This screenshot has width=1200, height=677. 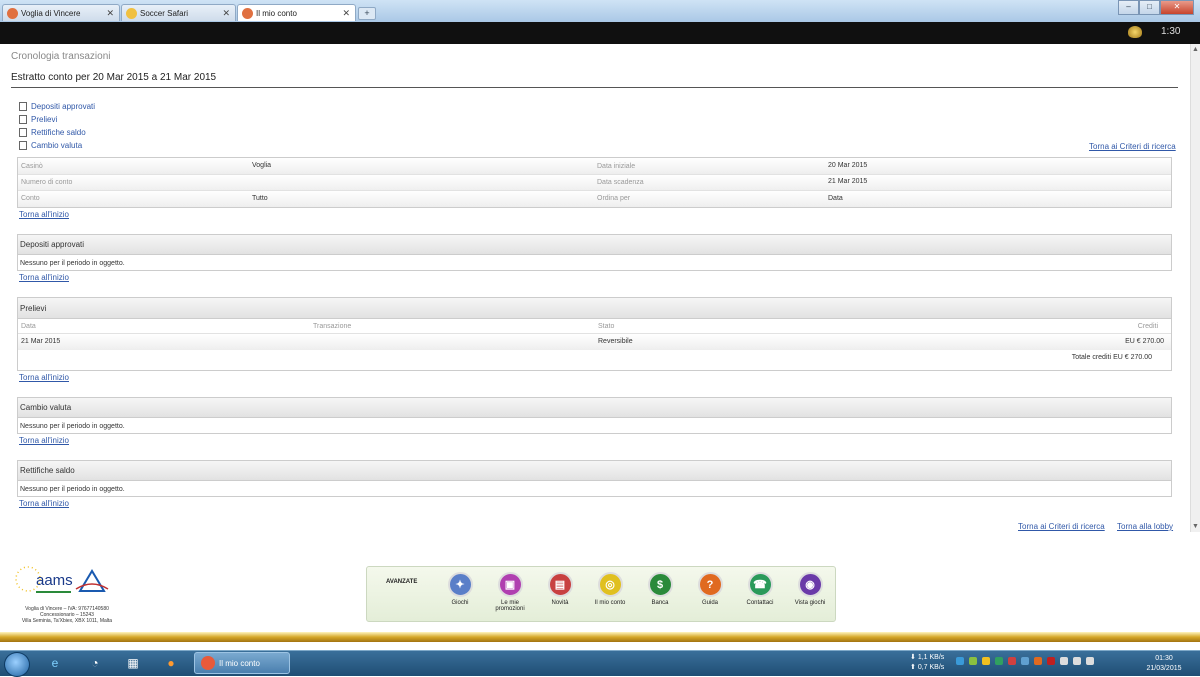 I want to click on casino-value: Voglia, so click(x=262, y=165).